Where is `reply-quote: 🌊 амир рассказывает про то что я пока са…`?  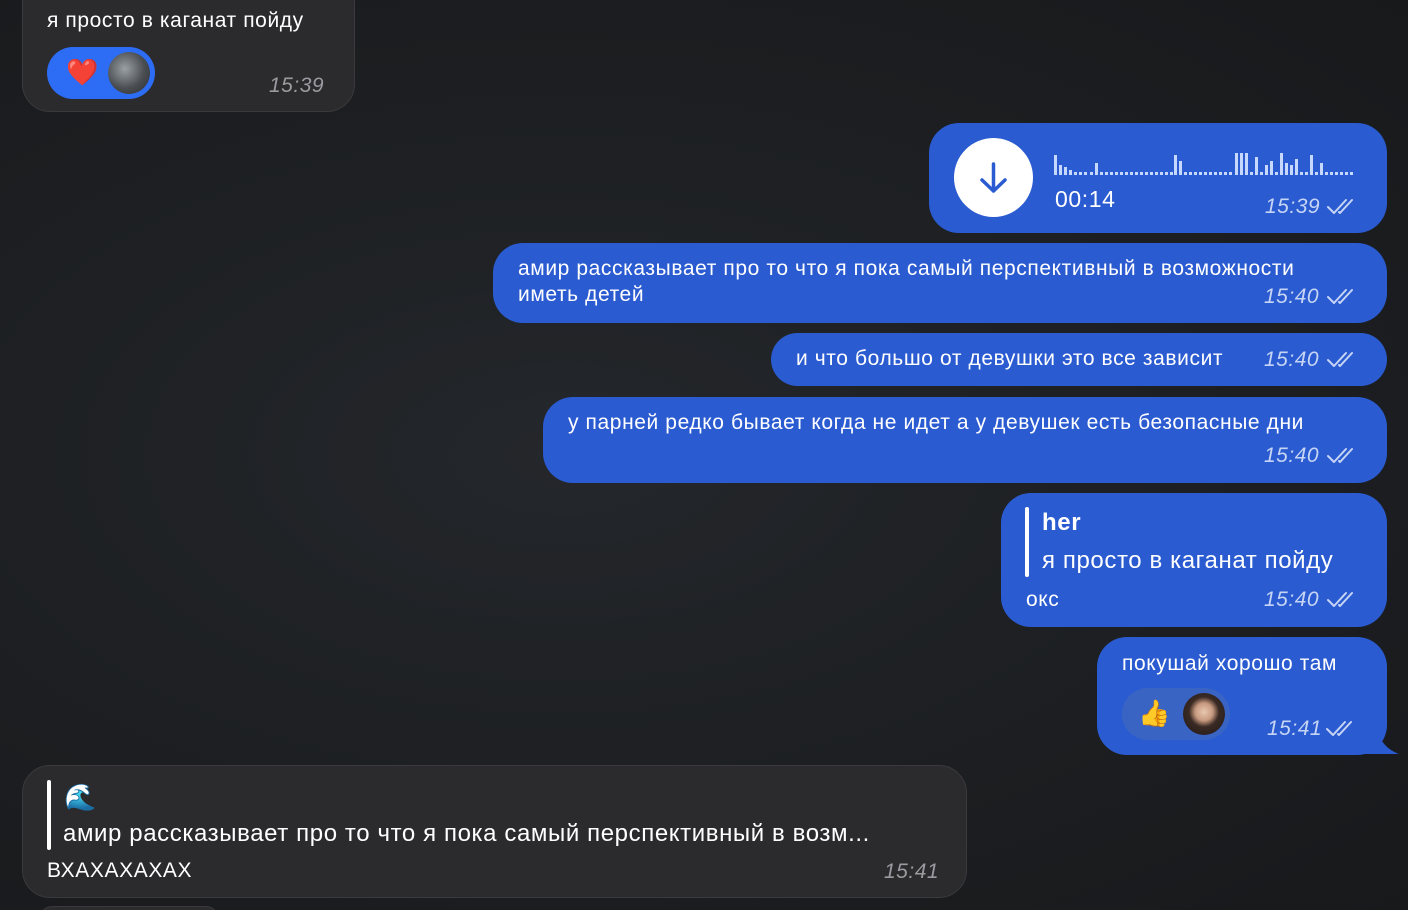 reply-quote: 🌊 амир рассказывает про то что я пока са… is located at coordinates (497, 815).